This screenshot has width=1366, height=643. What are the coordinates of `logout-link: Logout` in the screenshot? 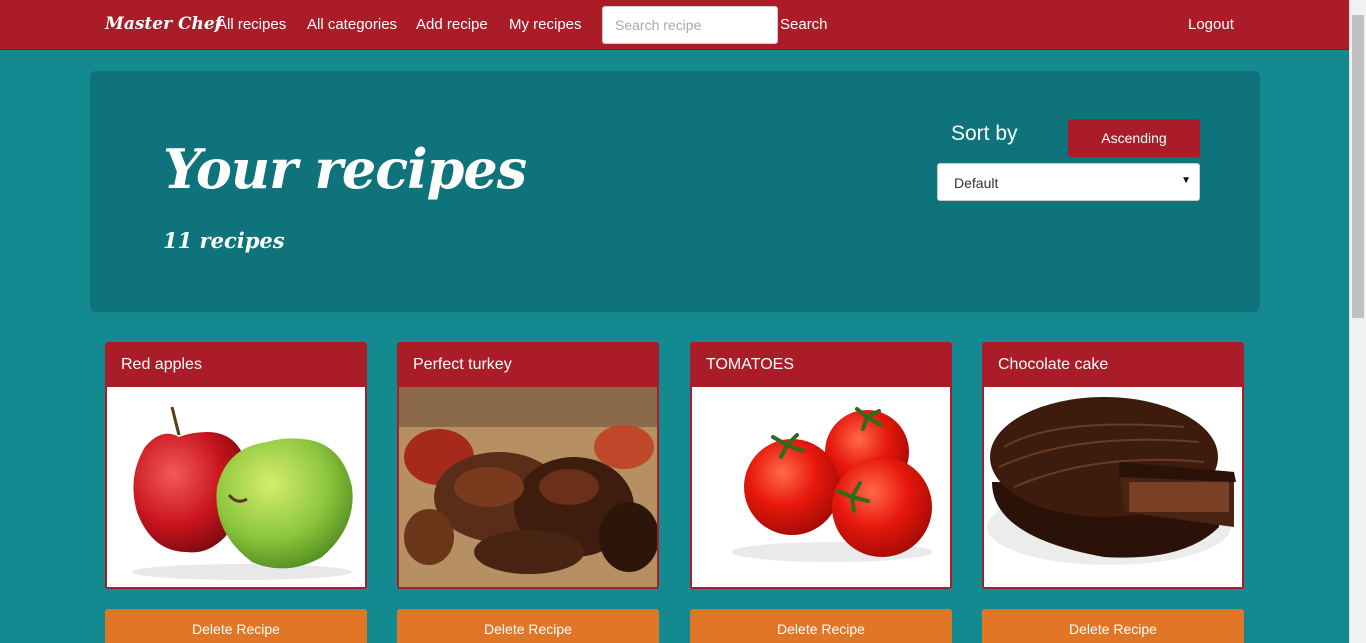 It's located at (1211, 24).